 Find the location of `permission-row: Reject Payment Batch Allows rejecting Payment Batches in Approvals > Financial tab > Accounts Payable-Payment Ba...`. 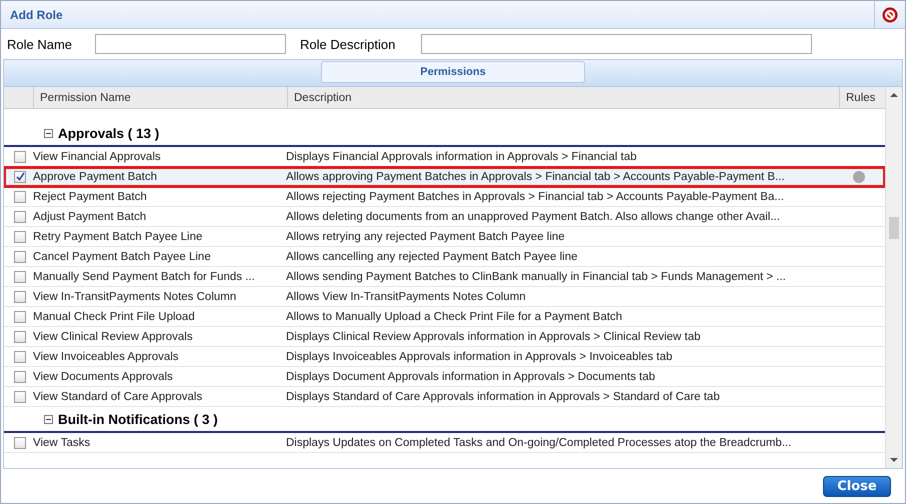

permission-row: Reject Payment Batch Allows rejecting Payment Batches in Approvals > Financial tab > Accounts Payable-Payment Ba... is located at coordinates (444, 197).